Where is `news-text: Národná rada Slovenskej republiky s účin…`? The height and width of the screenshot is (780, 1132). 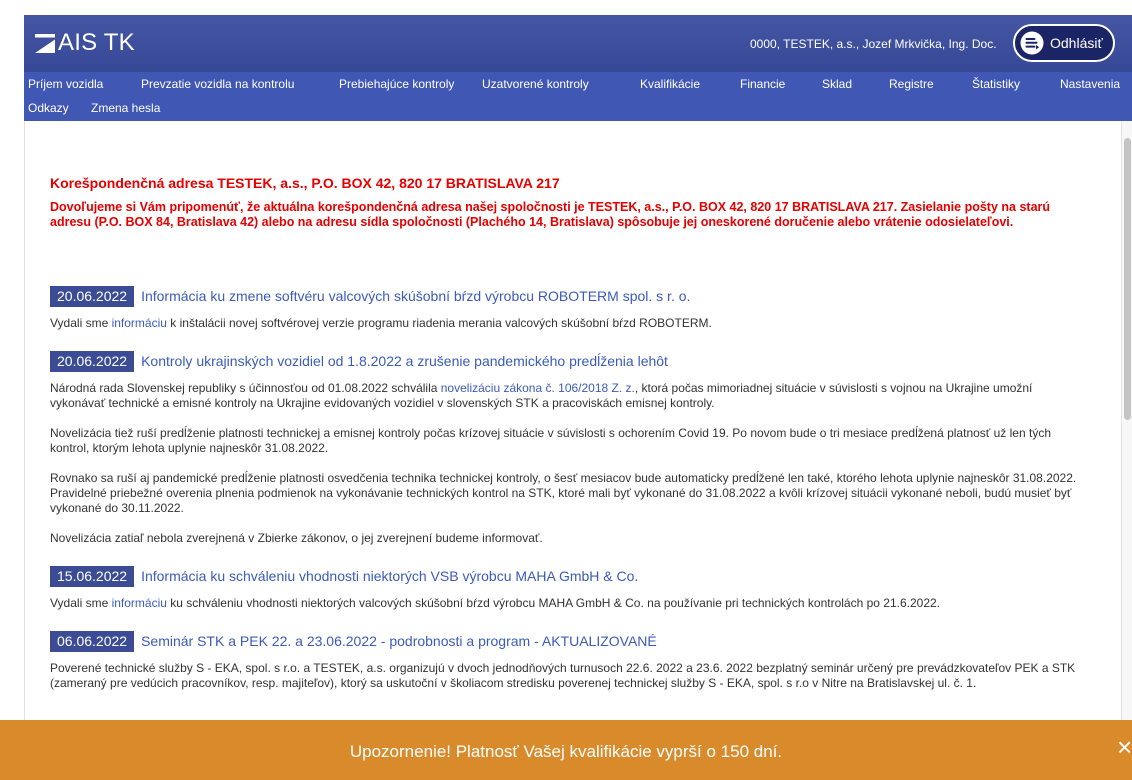 news-text: Národná rada Slovenskej republiky s účin… is located at coordinates (245, 388).